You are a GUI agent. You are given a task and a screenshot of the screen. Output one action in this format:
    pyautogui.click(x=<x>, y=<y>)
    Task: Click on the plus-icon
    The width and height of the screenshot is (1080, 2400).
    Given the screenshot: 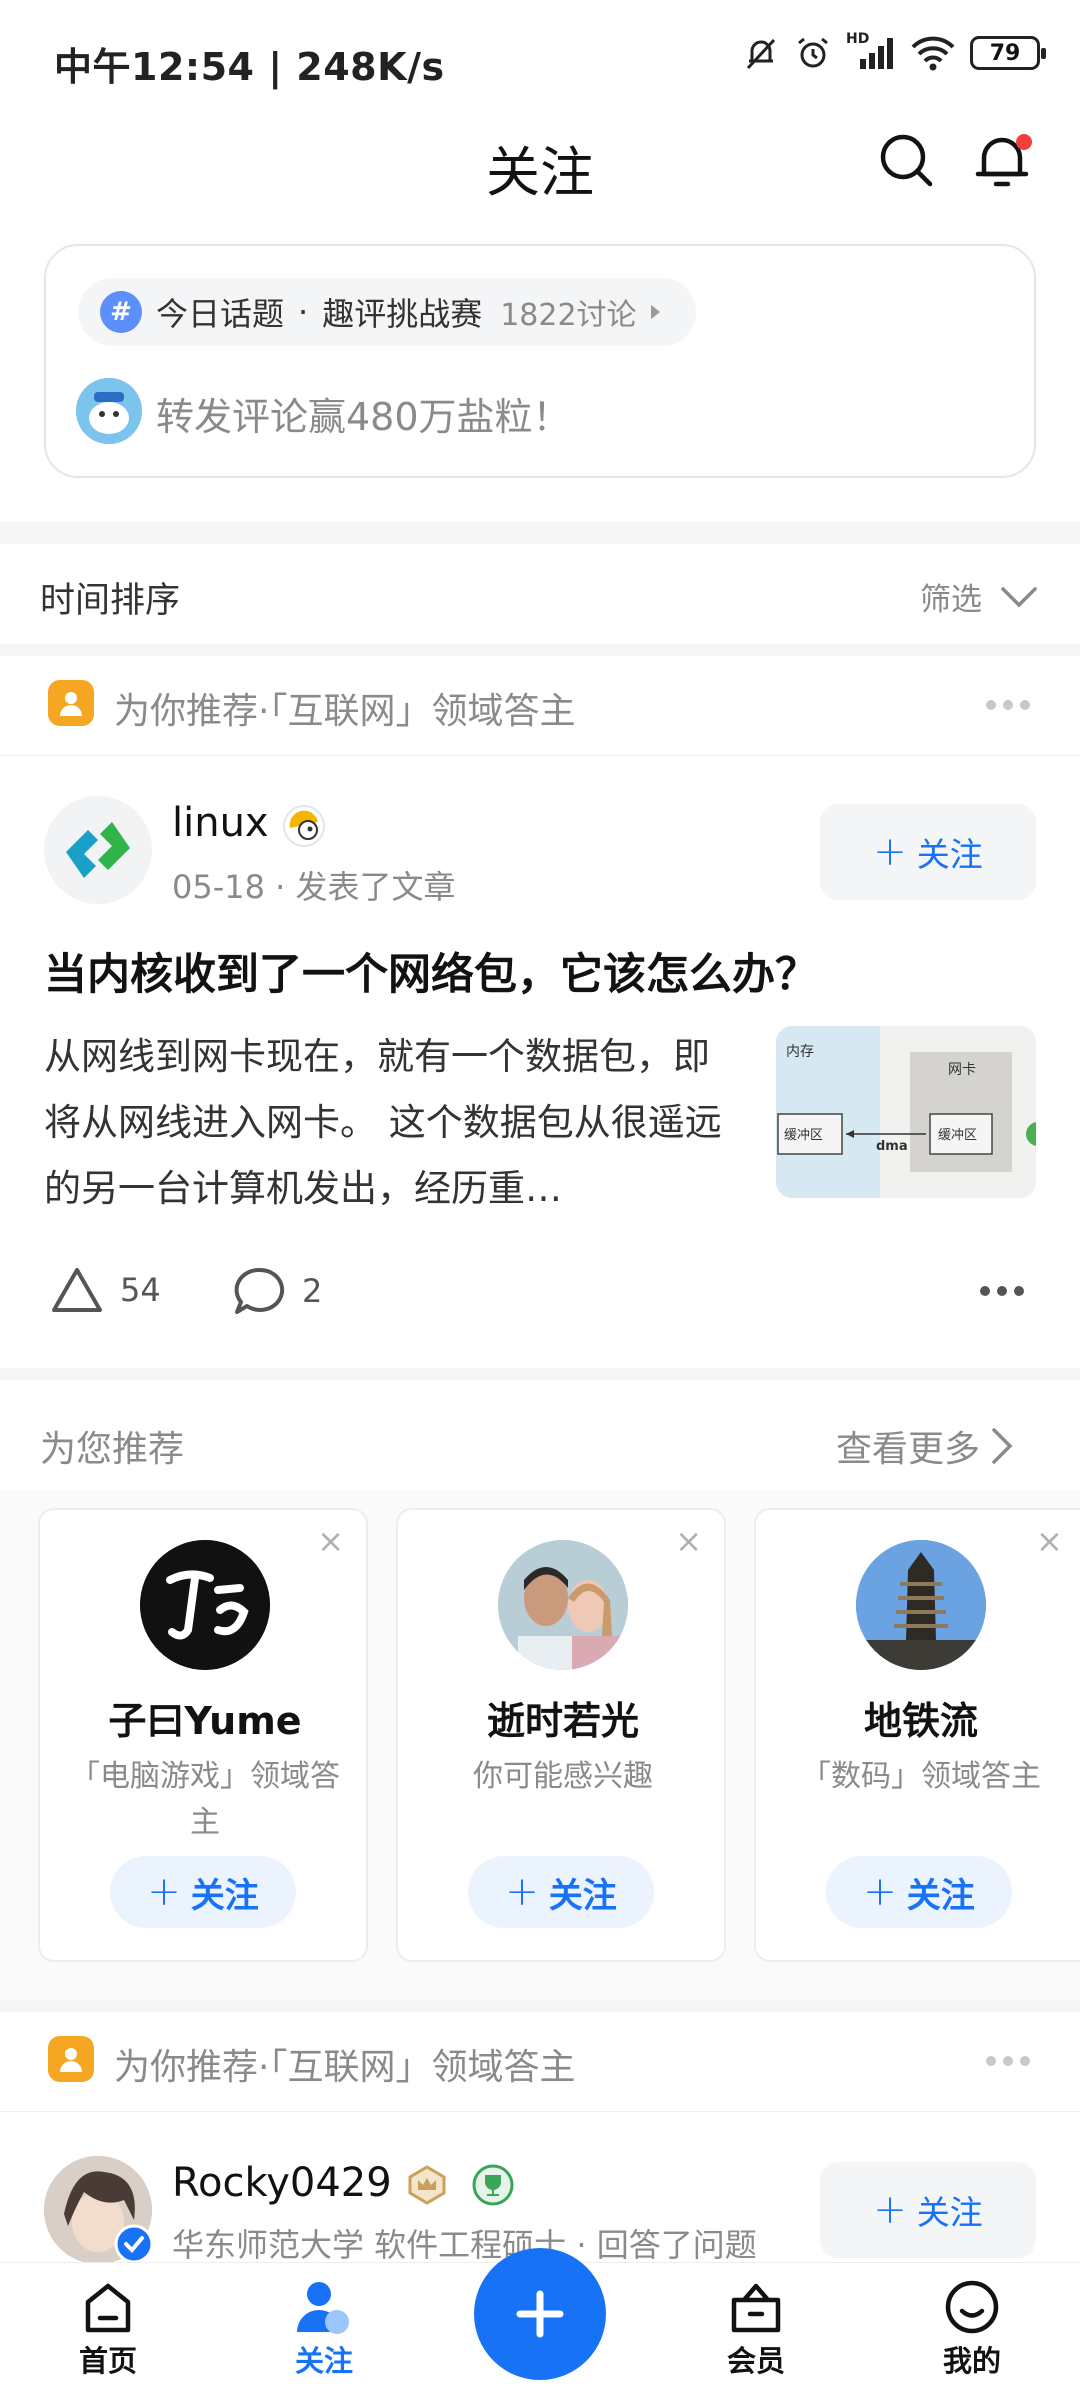 What is the action you would take?
    pyautogui.click(x=540, y=2314)
    